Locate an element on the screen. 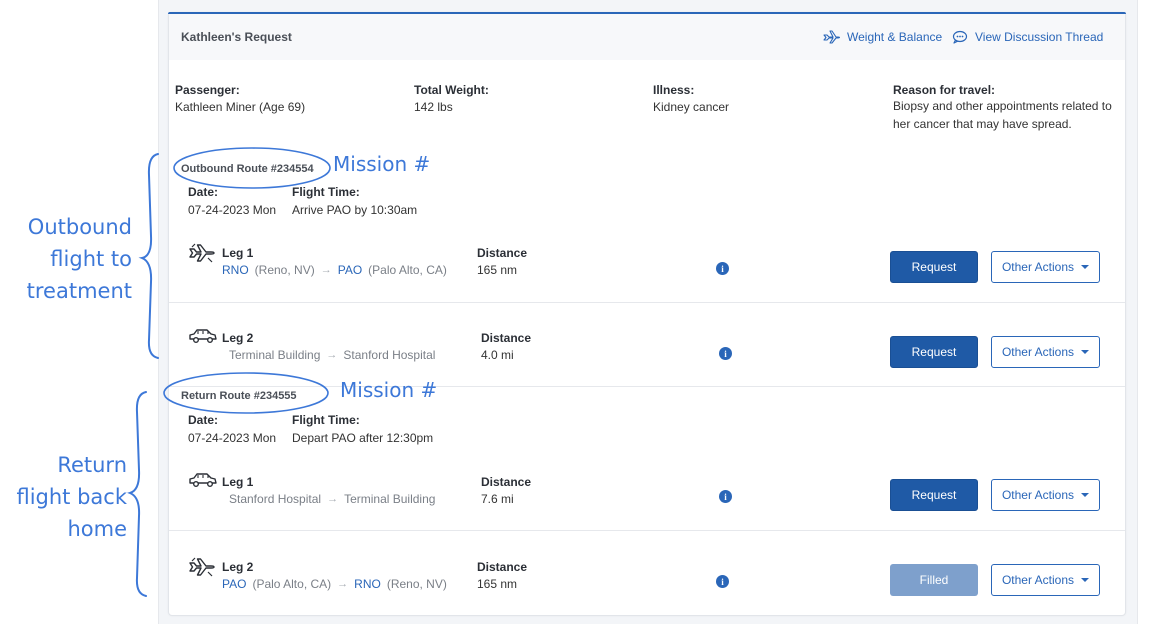  return-annotation: Return flight back home is located at coordinates (63, 497).